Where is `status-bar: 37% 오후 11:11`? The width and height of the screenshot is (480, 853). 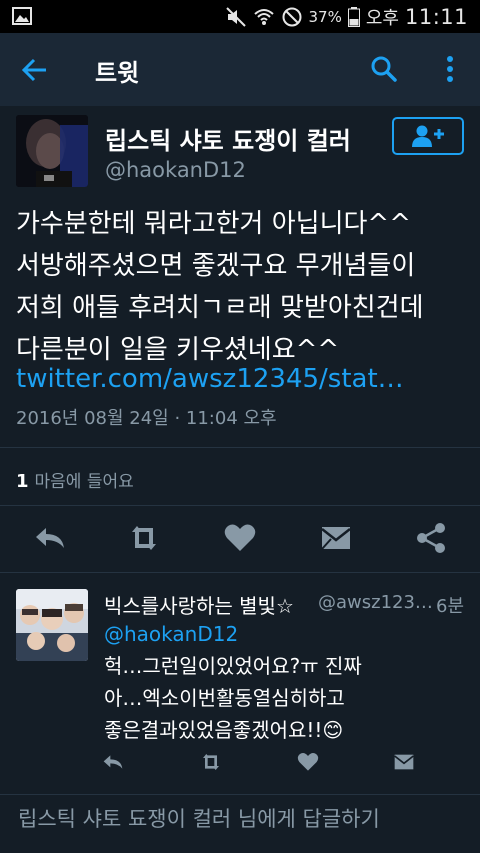 status-bar: 37% 오후 11:11 is located at coordinates (240, 16).